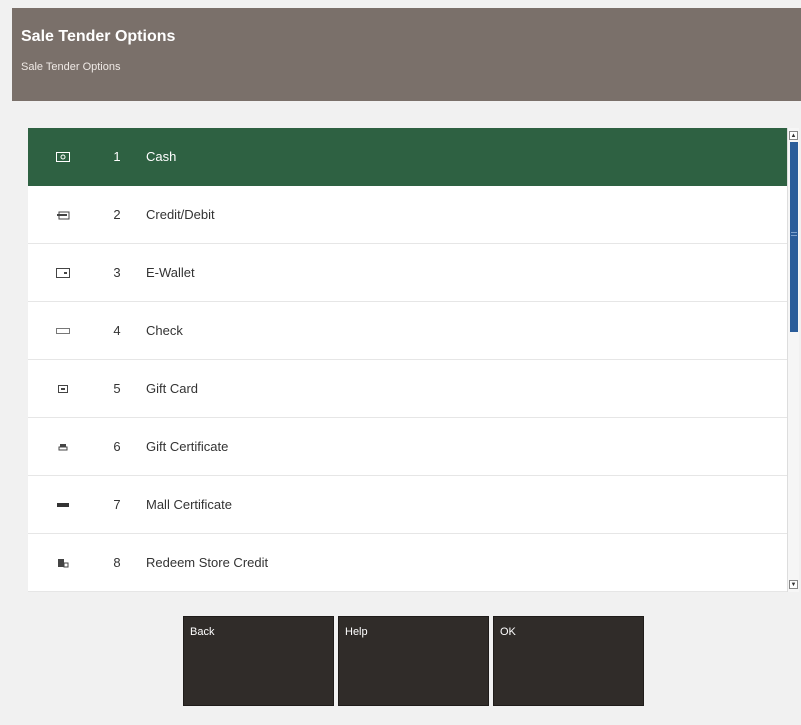 The height and width of the screenshot is (725, 801). Describe the element at coordinates (117, 504) in the screenshot. I see `item-number: 7` at that location.